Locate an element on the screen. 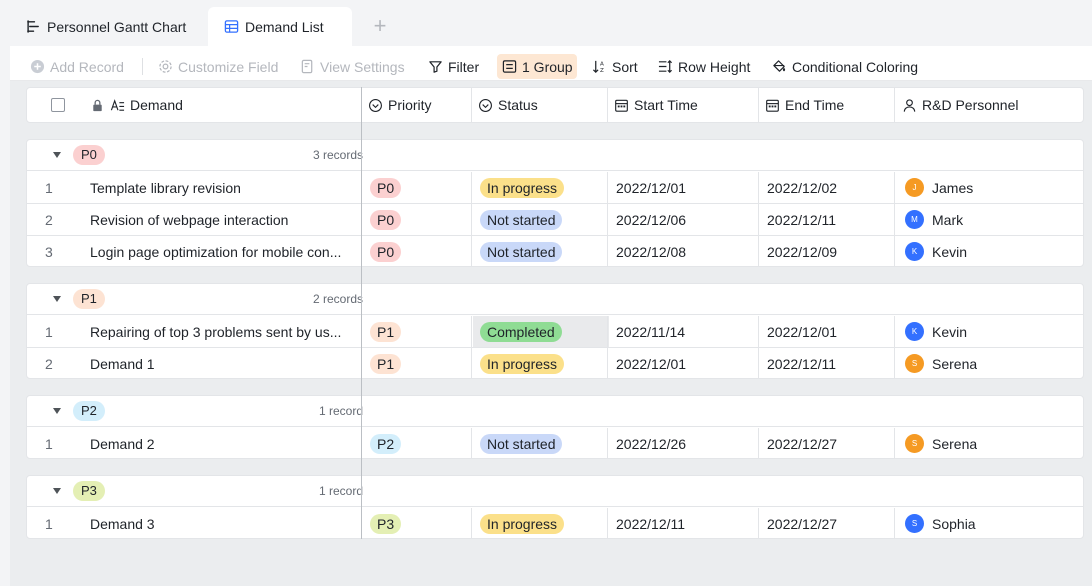 The width and height of the screenshot is (1092, 586). status-cell: Completed is located at coordinates (521, 331).